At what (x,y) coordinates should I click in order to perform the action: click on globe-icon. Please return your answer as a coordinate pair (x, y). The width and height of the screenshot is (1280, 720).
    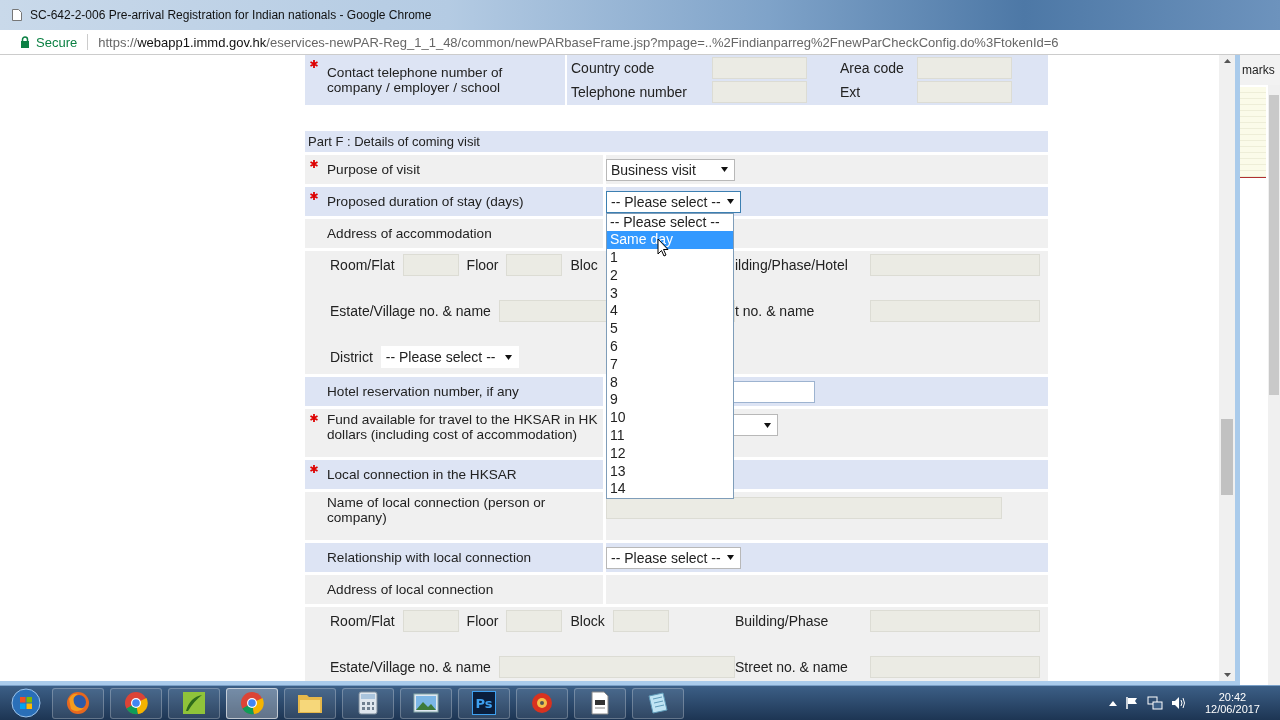
    Looking at the image, I should click on (78, 703).